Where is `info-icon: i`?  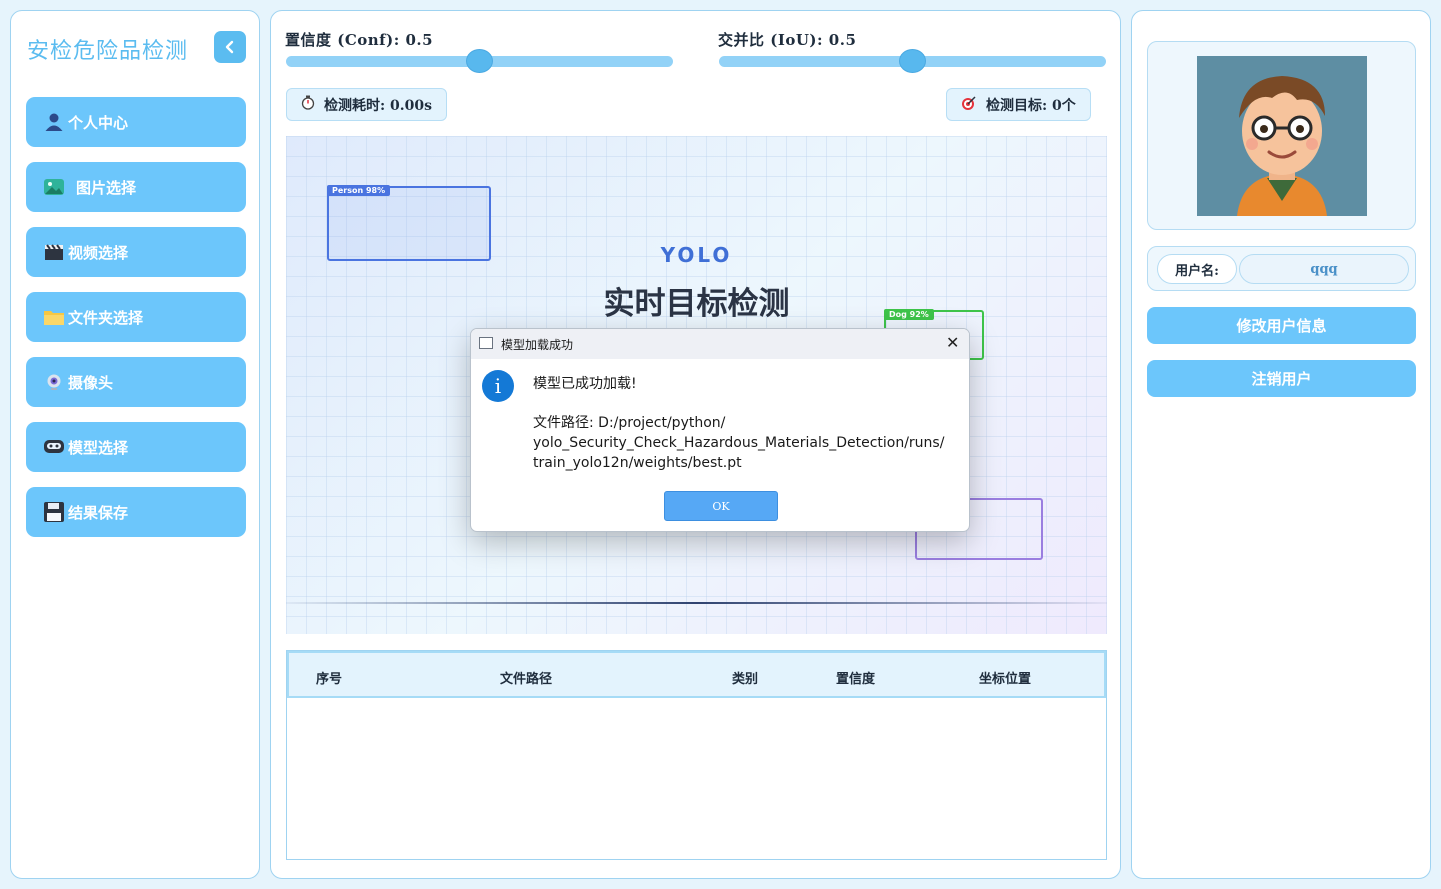 info-icon: i is located at coordinates (498, 386).